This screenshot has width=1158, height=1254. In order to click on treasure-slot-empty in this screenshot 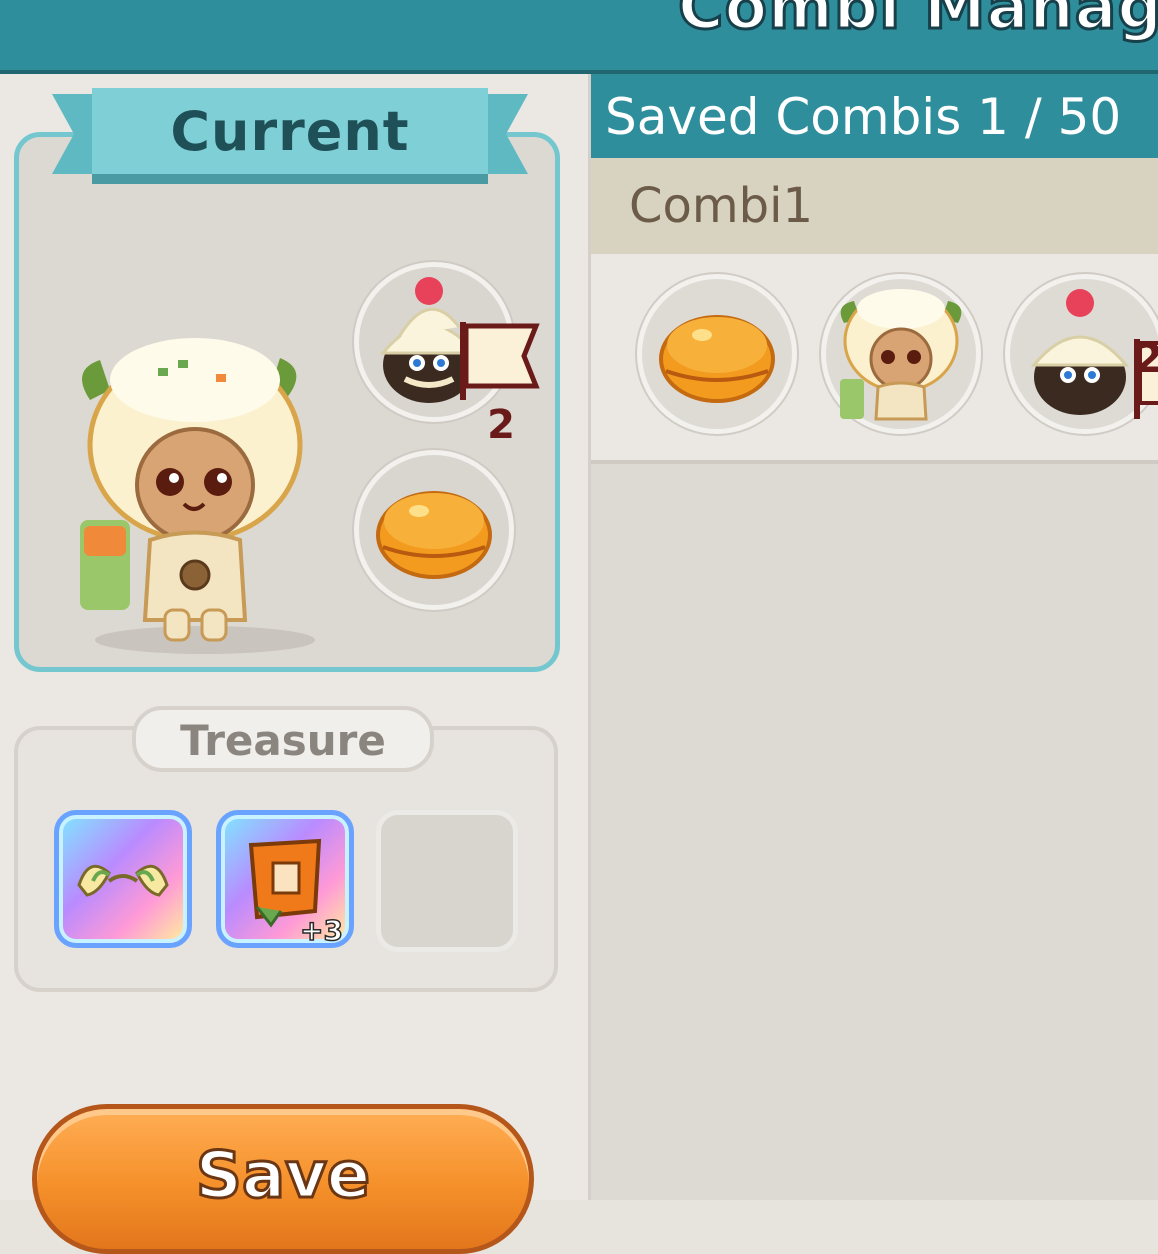, I will do `click(447, 881)`.